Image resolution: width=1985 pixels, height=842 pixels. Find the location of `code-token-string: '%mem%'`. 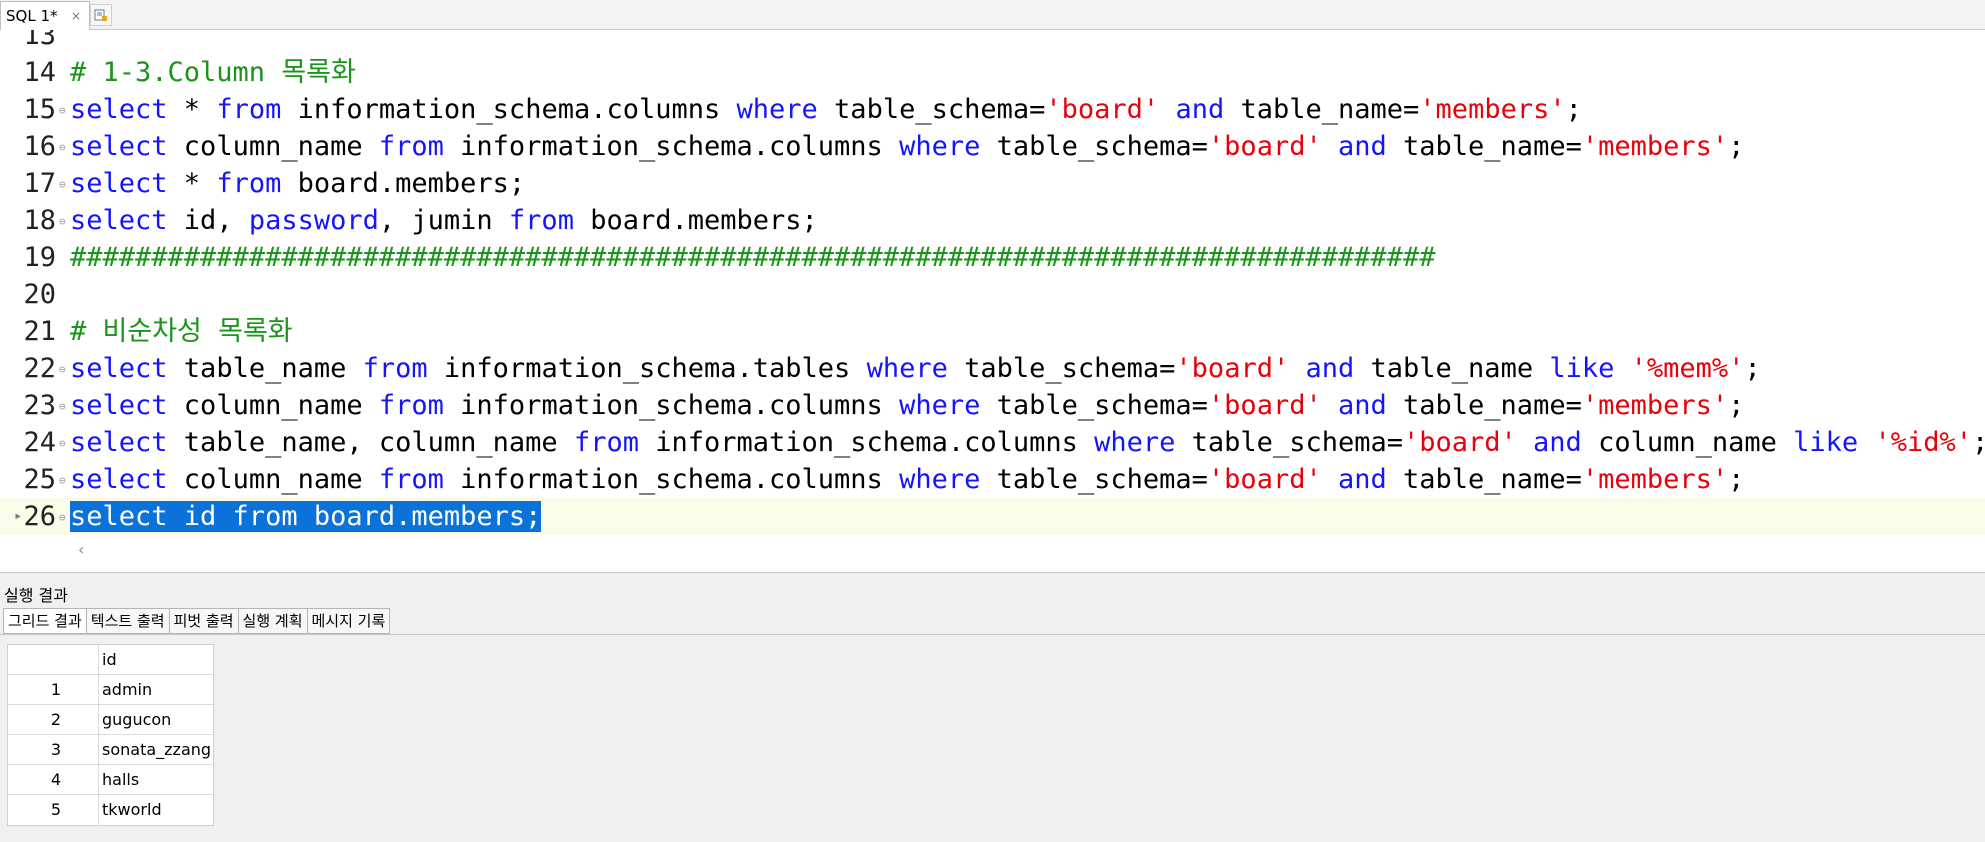

code-token-string: '%mem%' is located at coordinates (1687, 368).